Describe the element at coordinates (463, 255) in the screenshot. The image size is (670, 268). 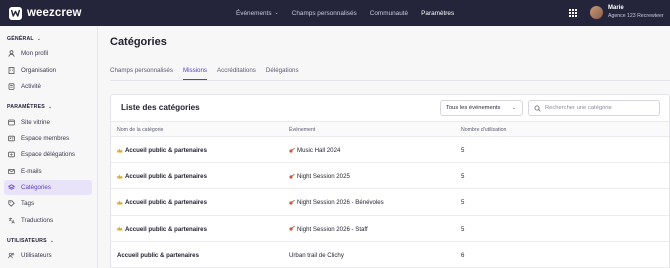
I see `usage-count-cell: 6` at that location.